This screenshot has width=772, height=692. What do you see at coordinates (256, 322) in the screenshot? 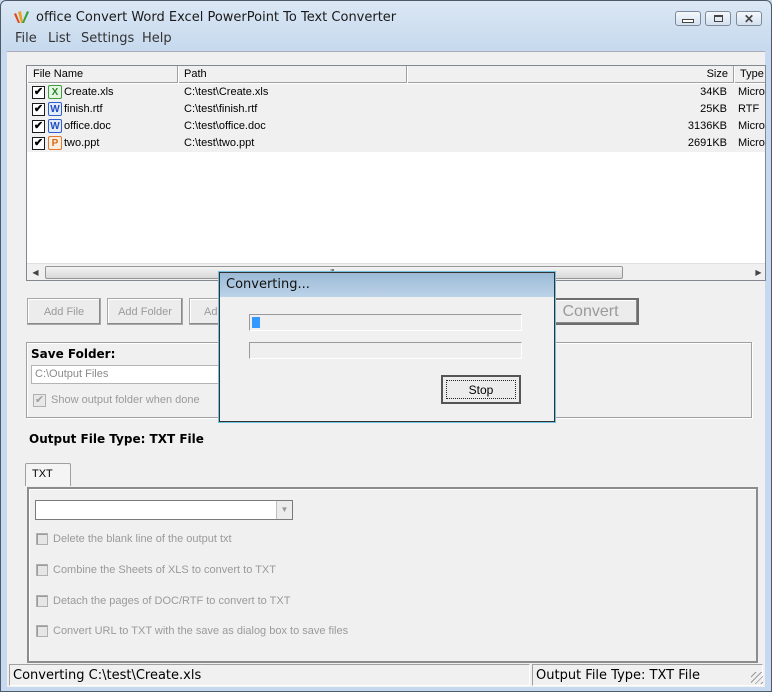
I see `overall-progress-fill` at bounding box center [256, 322].